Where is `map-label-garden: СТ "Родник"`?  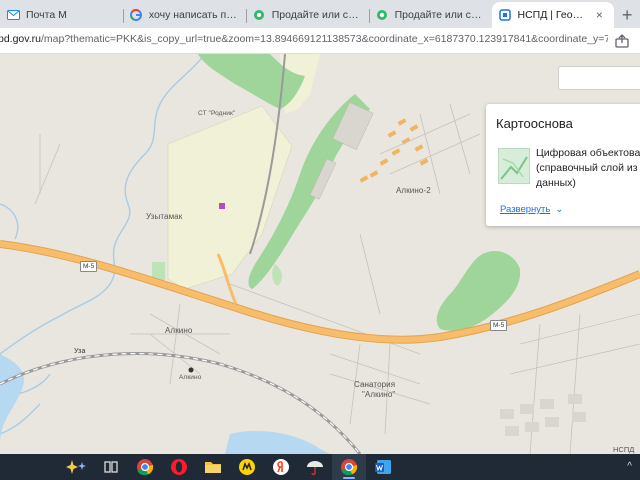 map-label-garden: СТ "Родник" is located at coordinates (217, 113).